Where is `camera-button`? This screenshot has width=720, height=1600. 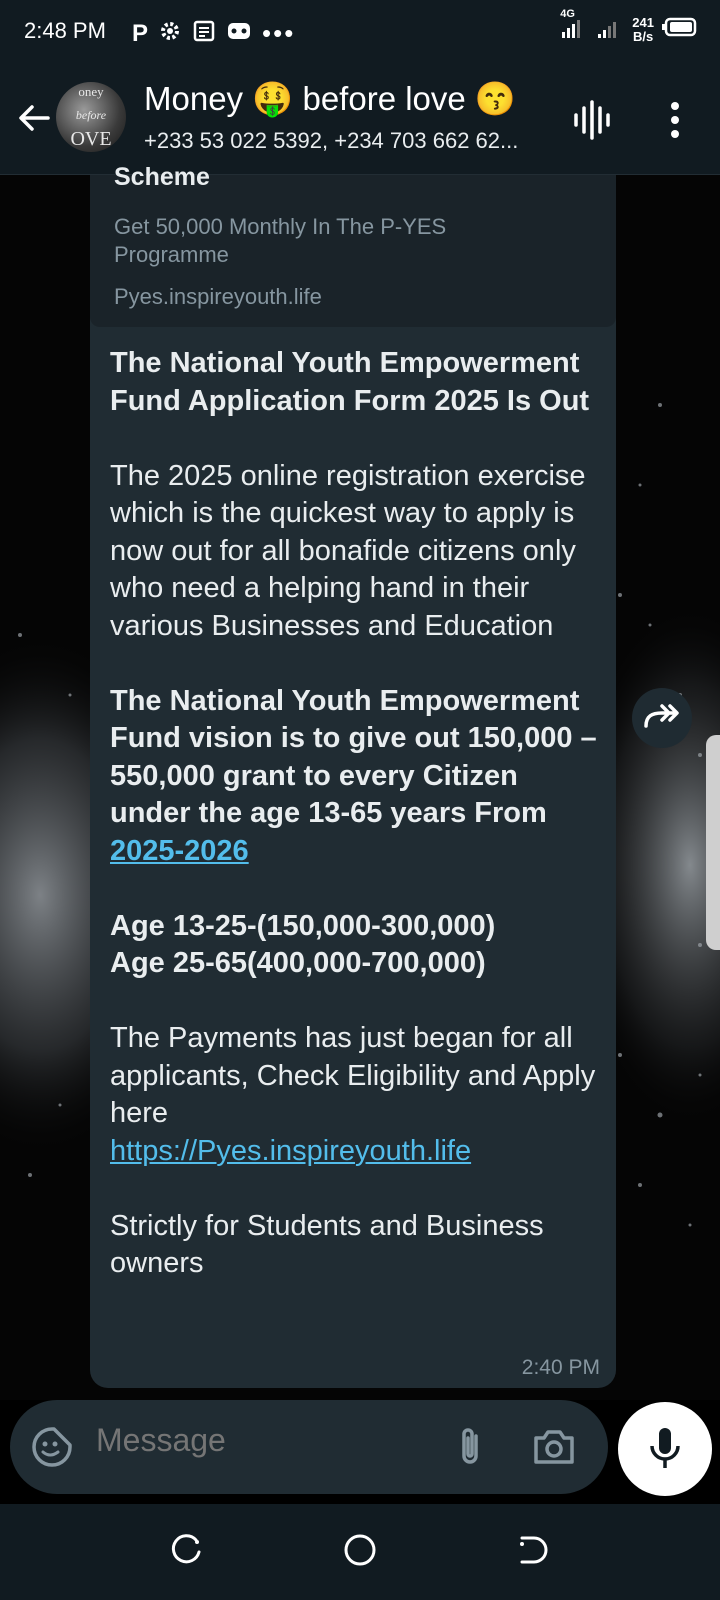
camera-button is located at coordinates (554, 1447).